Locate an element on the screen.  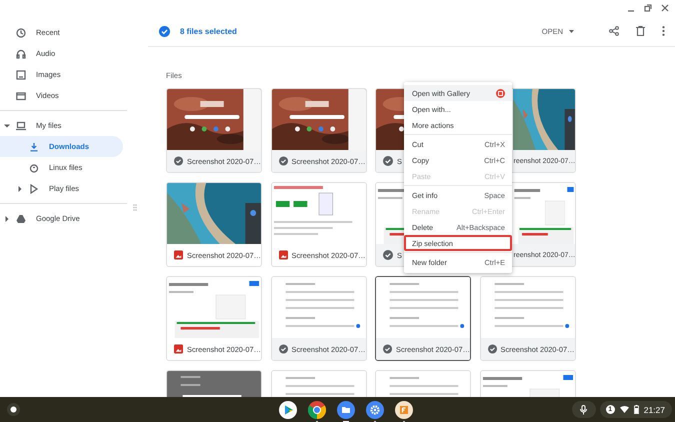
laptop-icon is located at coordinates (21, 125).